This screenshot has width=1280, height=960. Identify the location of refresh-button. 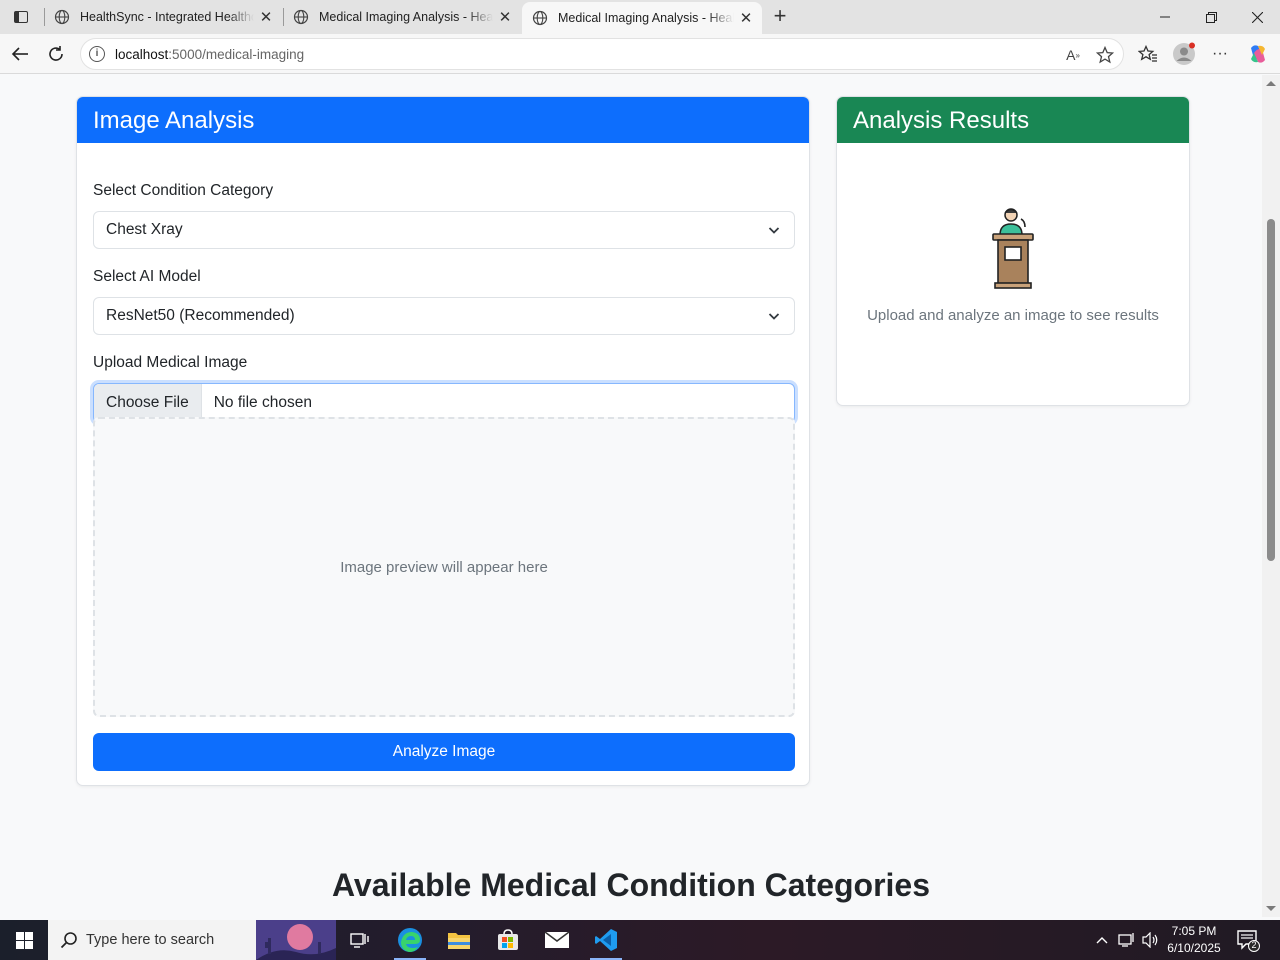
(56, 54).